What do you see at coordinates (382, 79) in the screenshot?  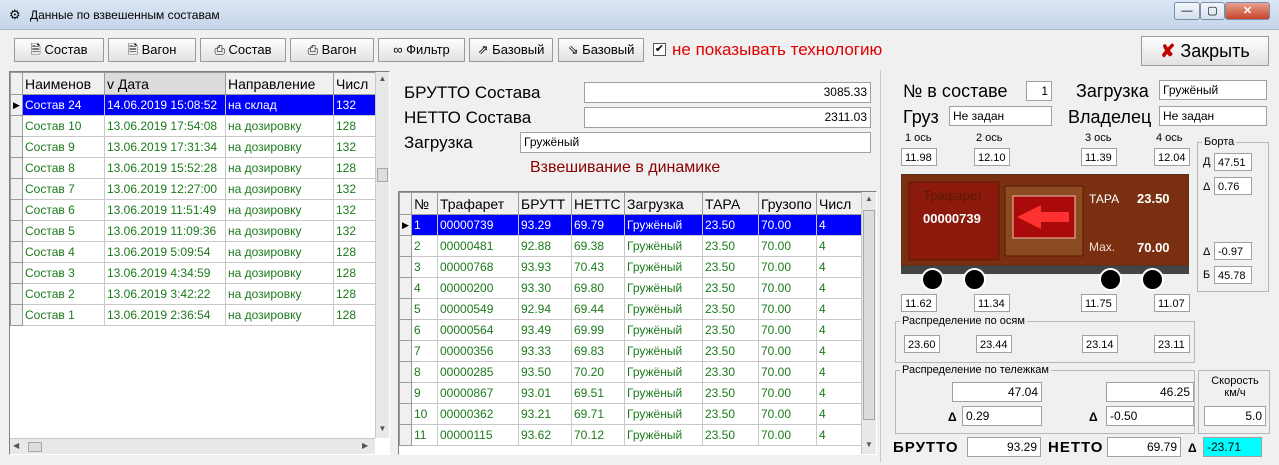 I see `scroll-up-icon: ▲` at bounding box center [382, 79].